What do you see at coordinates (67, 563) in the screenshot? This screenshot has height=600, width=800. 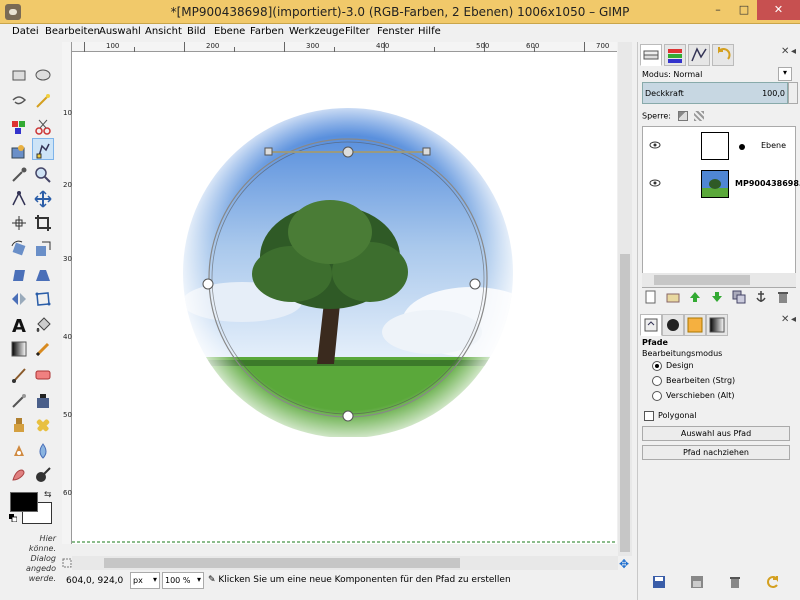 I see `quick-mask-toggle` at bounding box center [67, 563].